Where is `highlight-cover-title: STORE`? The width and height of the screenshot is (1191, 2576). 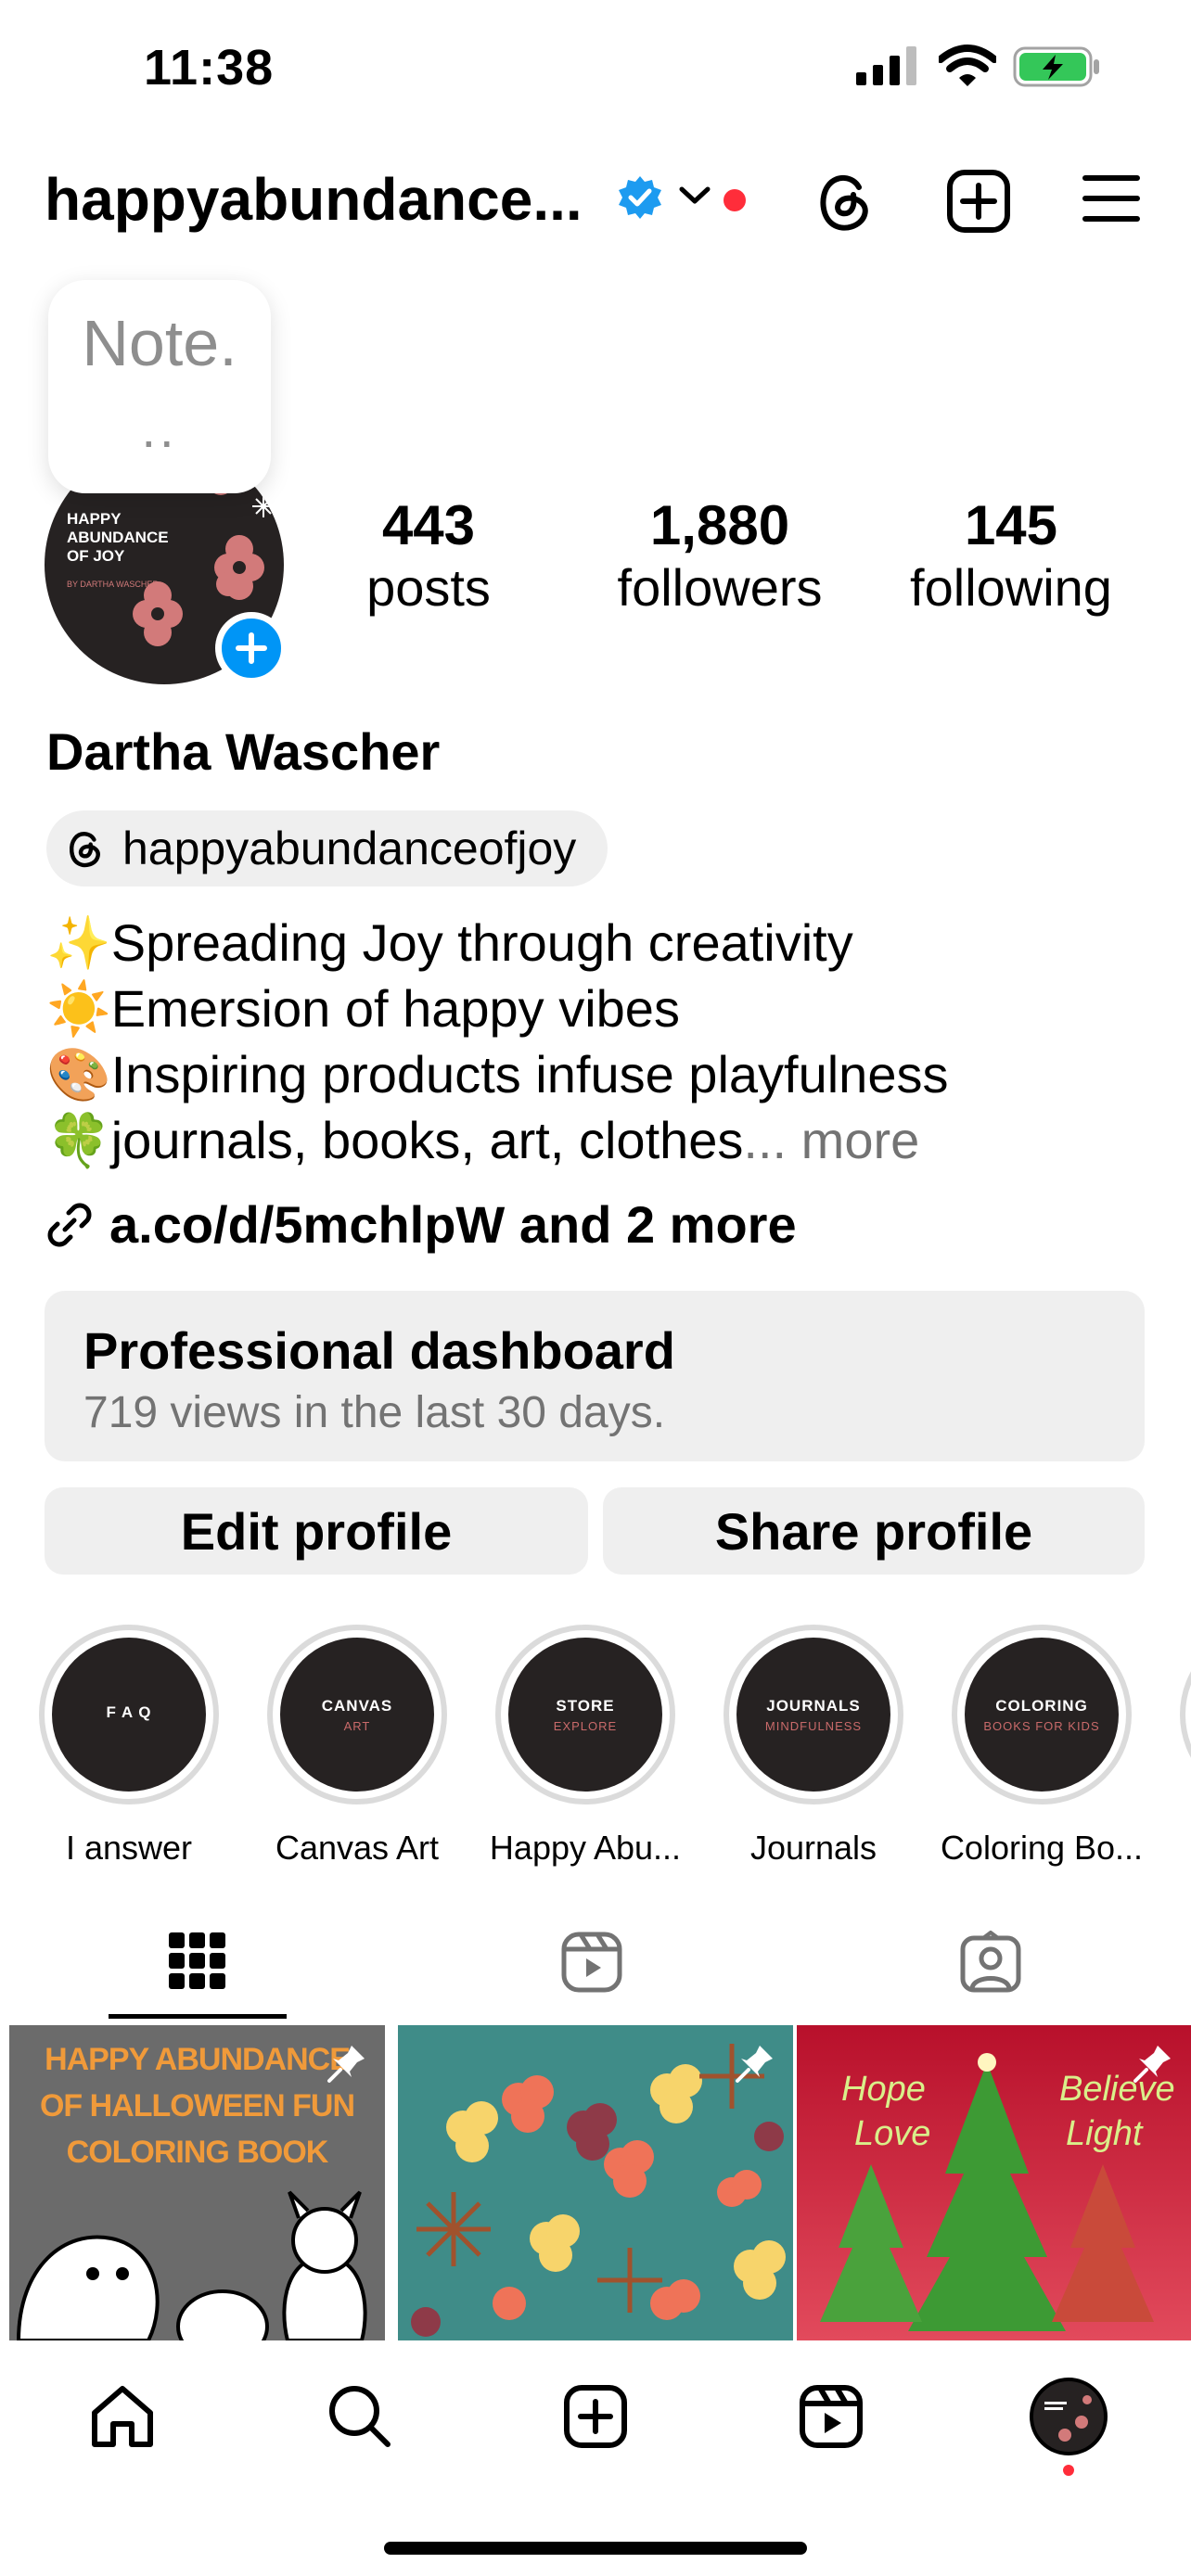
highlight-cover-title: STORE is located at coordinates (585, 1706).